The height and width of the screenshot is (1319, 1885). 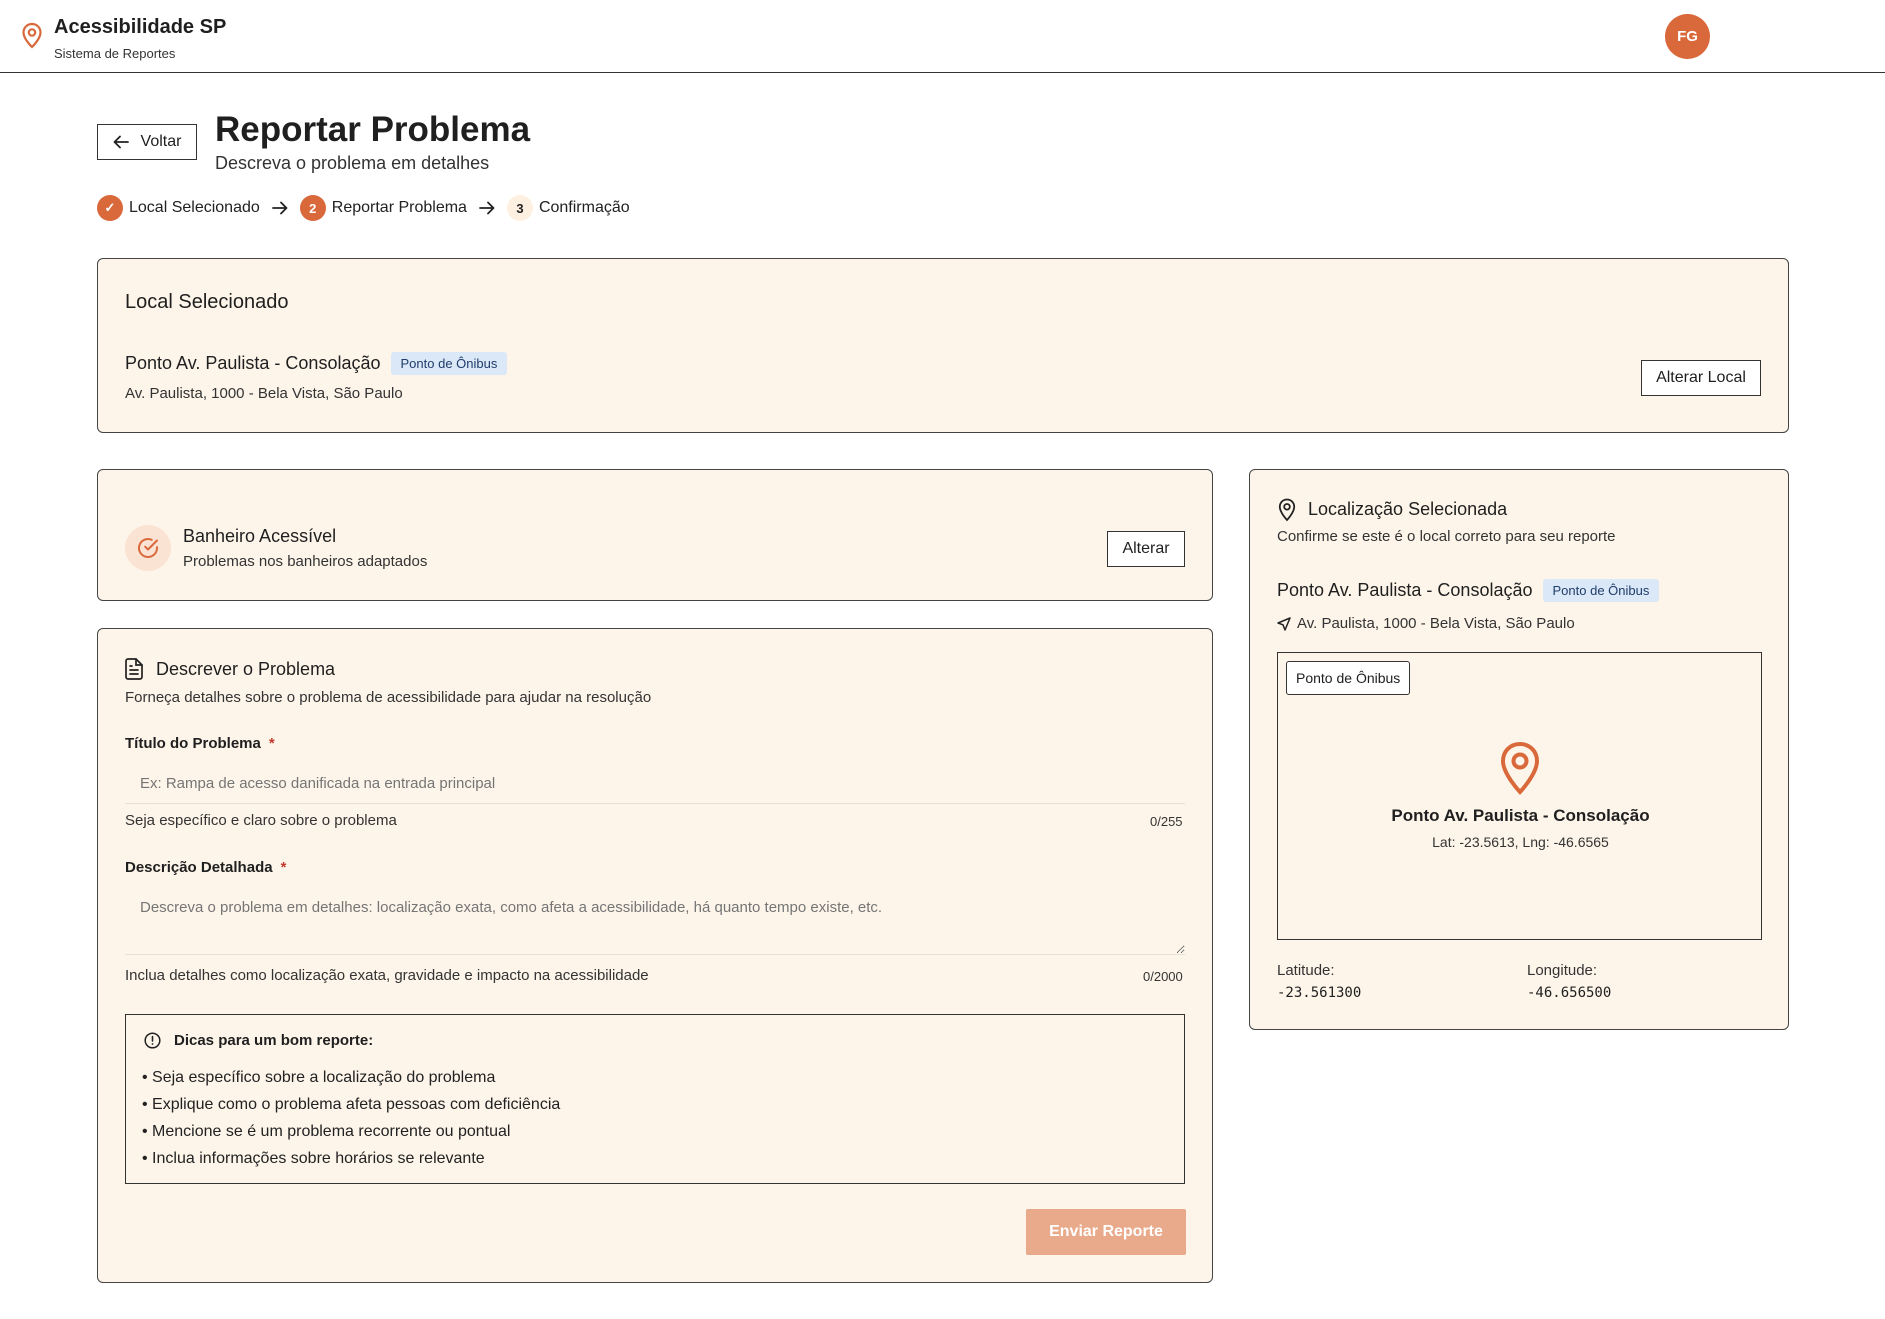 What do you see at coordinates (655, 784) in the screenshot?
I see `title-input` at bounding box center [655, 784].